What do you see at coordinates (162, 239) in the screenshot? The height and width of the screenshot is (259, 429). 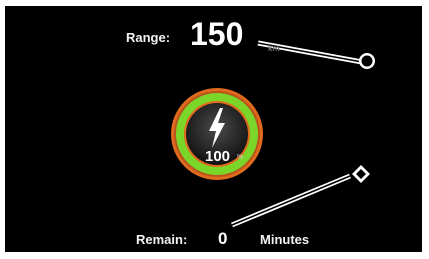 I see `remain-label: Remain:` at bounding box center [162, 239].